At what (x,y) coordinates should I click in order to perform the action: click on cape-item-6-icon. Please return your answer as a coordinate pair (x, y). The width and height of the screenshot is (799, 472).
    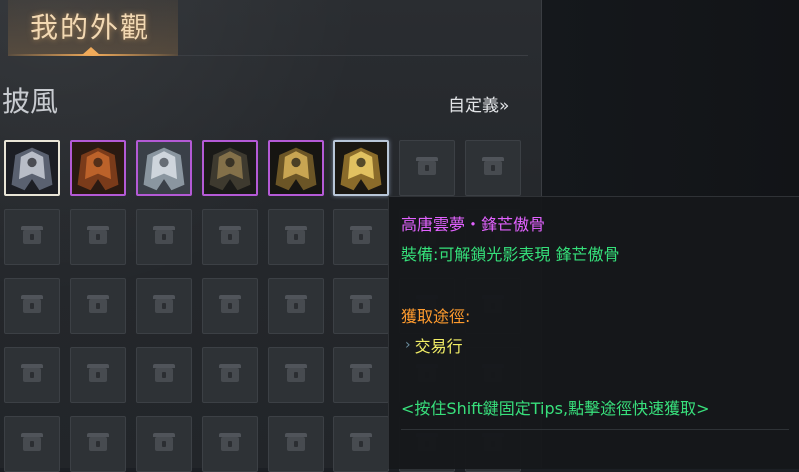
    Looking at the image, I should click on (361, 168).